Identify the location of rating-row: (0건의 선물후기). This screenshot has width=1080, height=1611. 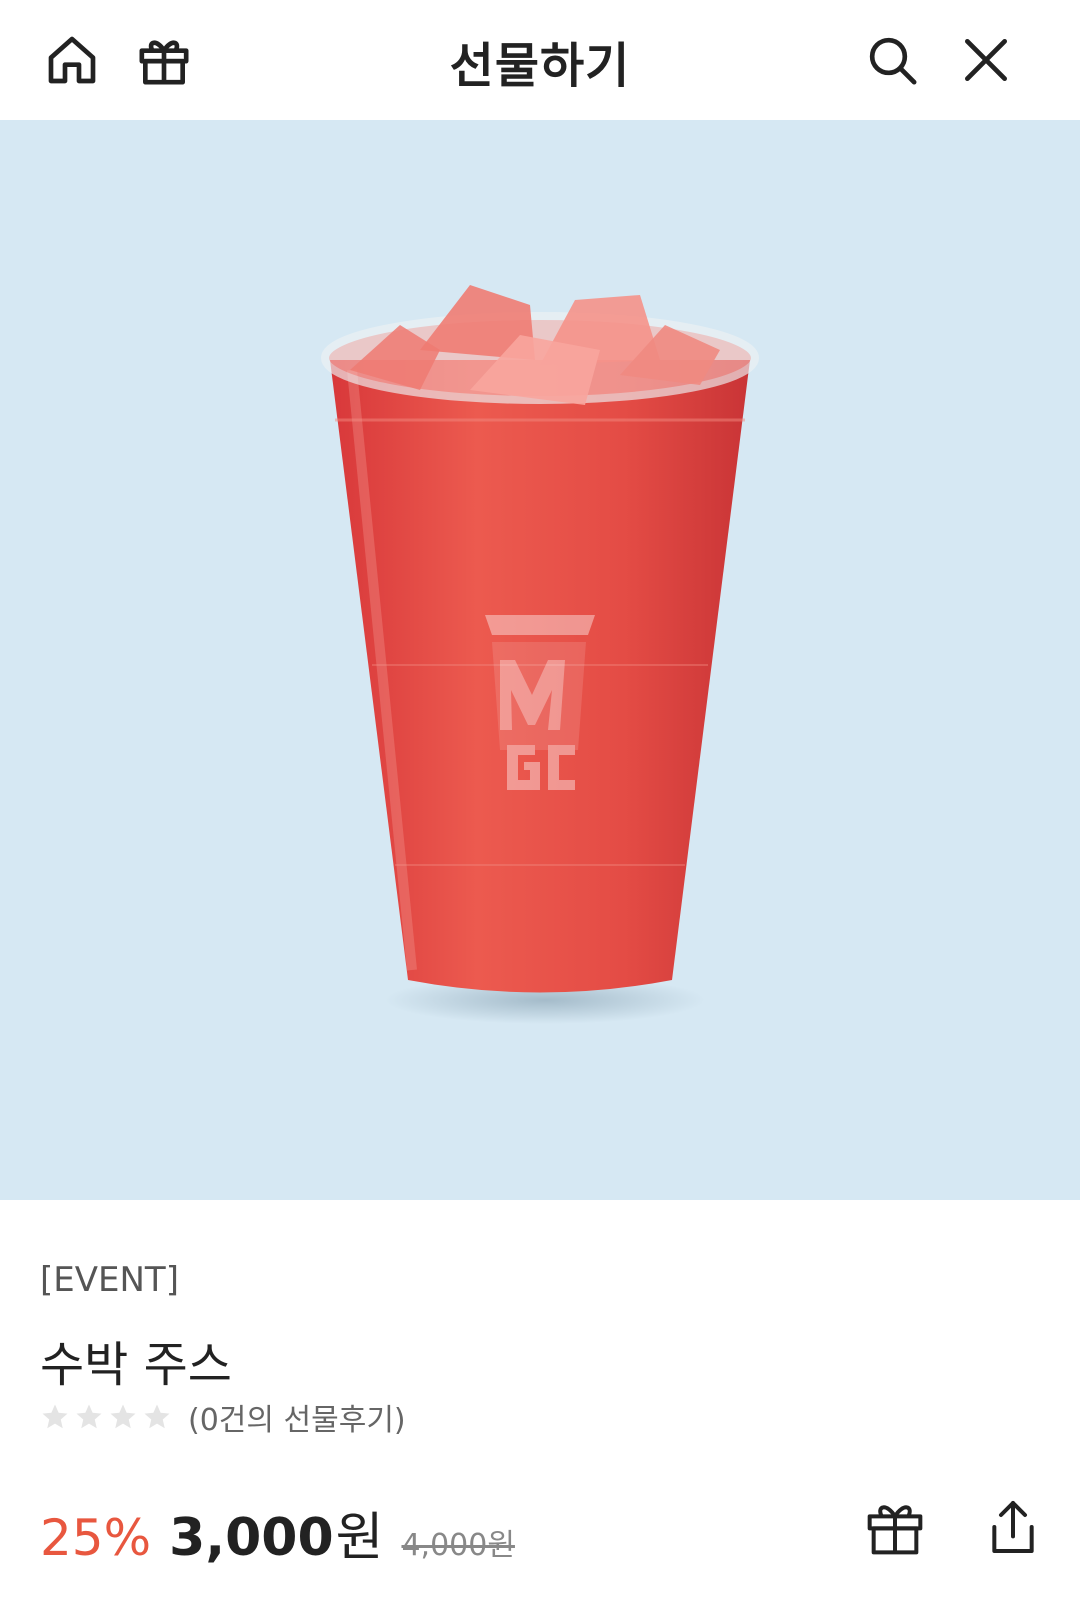
(223, 1417).